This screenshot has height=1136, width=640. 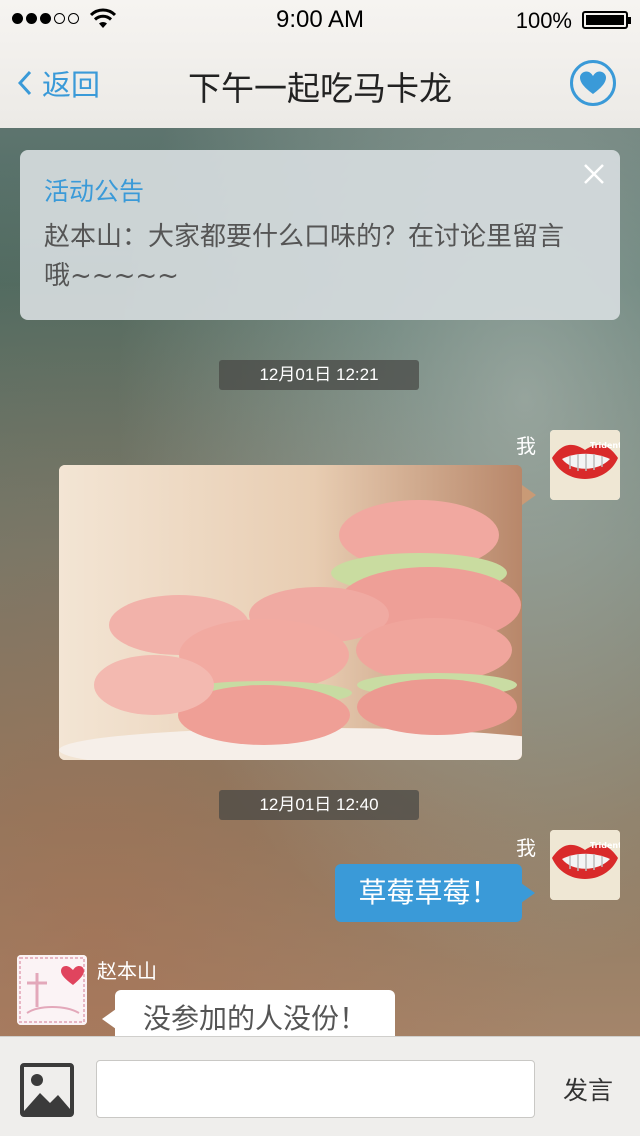 I want to click on pink-heart-avatar-icon, so click(x=52, y=990).